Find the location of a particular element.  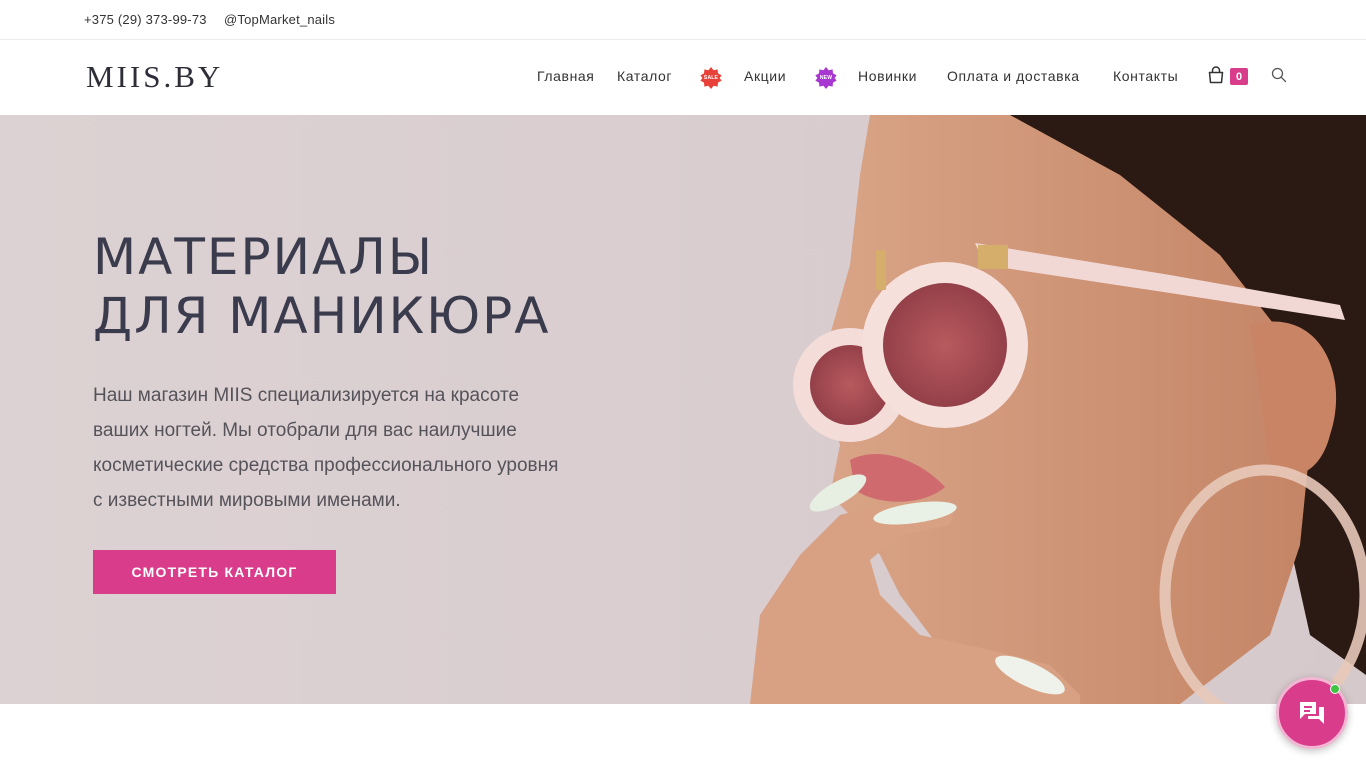

hero-title-line1: МАТЕРИАЛЫ is located at coordinates (263, 257).